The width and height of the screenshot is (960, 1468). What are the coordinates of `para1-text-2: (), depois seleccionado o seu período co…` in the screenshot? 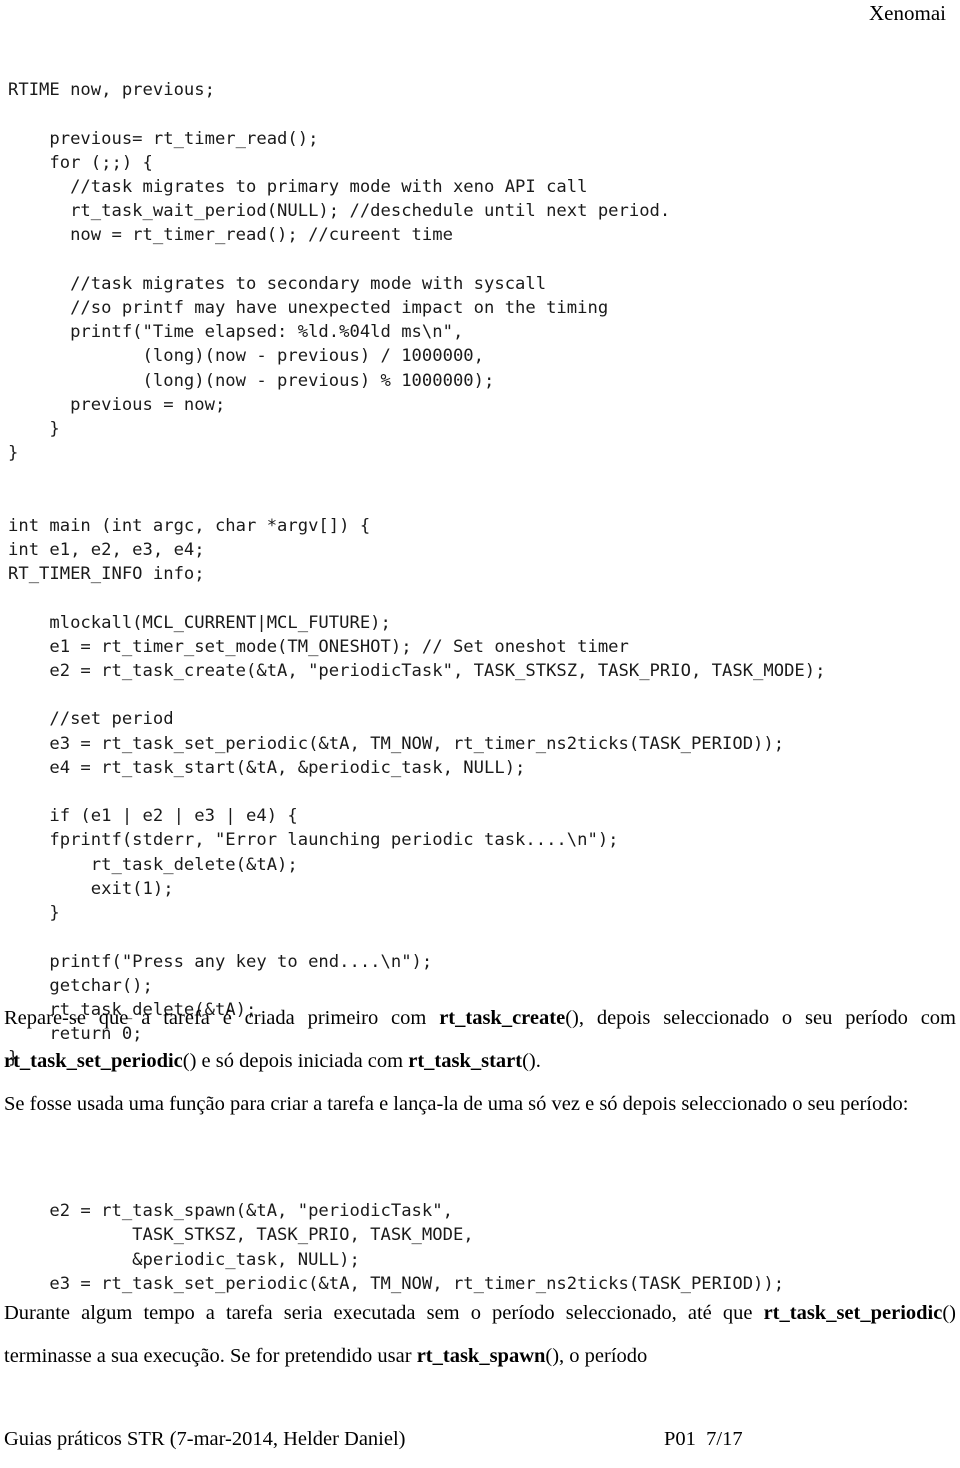 It's located at (760, 1018).